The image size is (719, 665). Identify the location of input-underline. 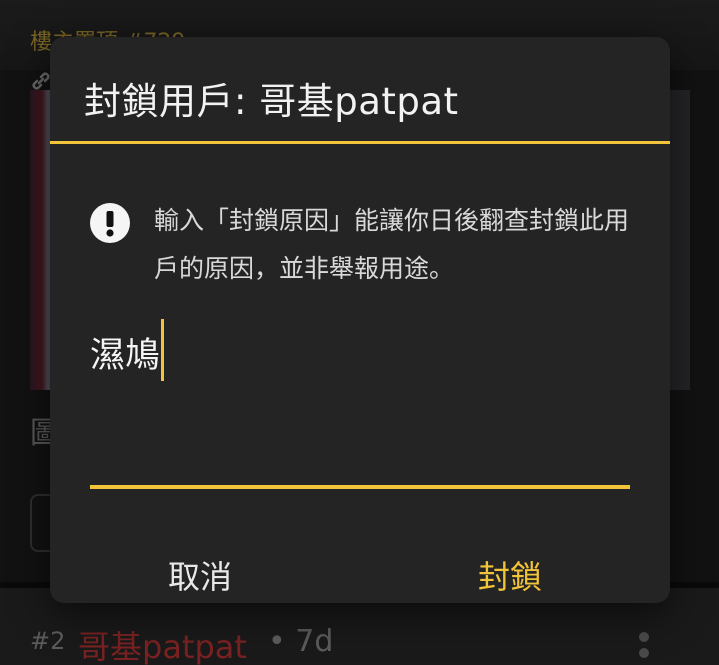
(360, 487).